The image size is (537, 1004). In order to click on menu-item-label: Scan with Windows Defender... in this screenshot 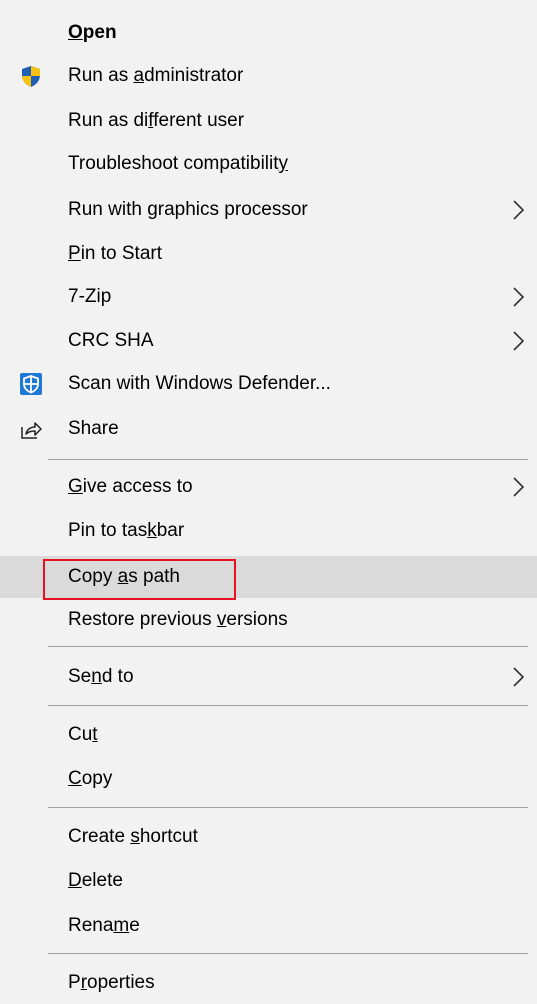, I will do `click(199, 383)`.